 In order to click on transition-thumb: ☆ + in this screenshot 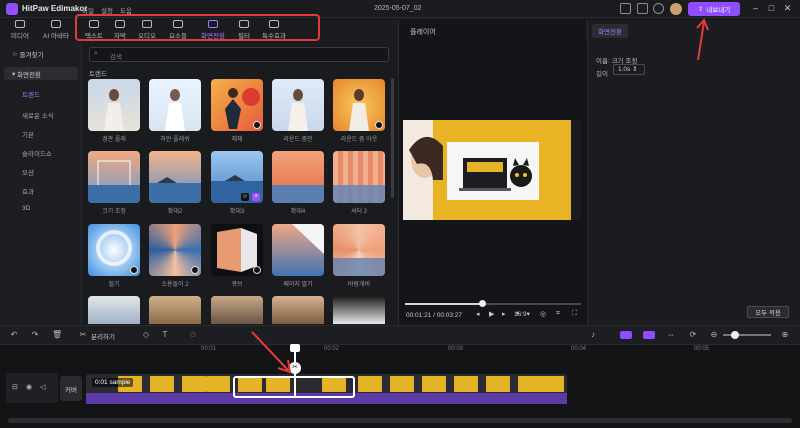, I will do `click(237, 177)`.